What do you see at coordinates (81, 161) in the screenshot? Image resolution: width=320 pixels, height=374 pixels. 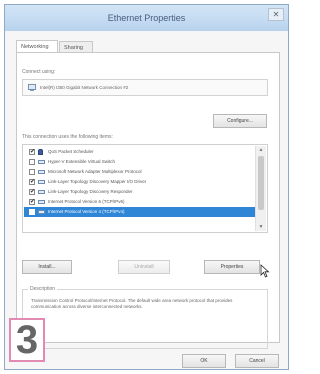 I see `item-label: Hyper-V Extensible Virtual Switch` at bounding box center [81, 161].